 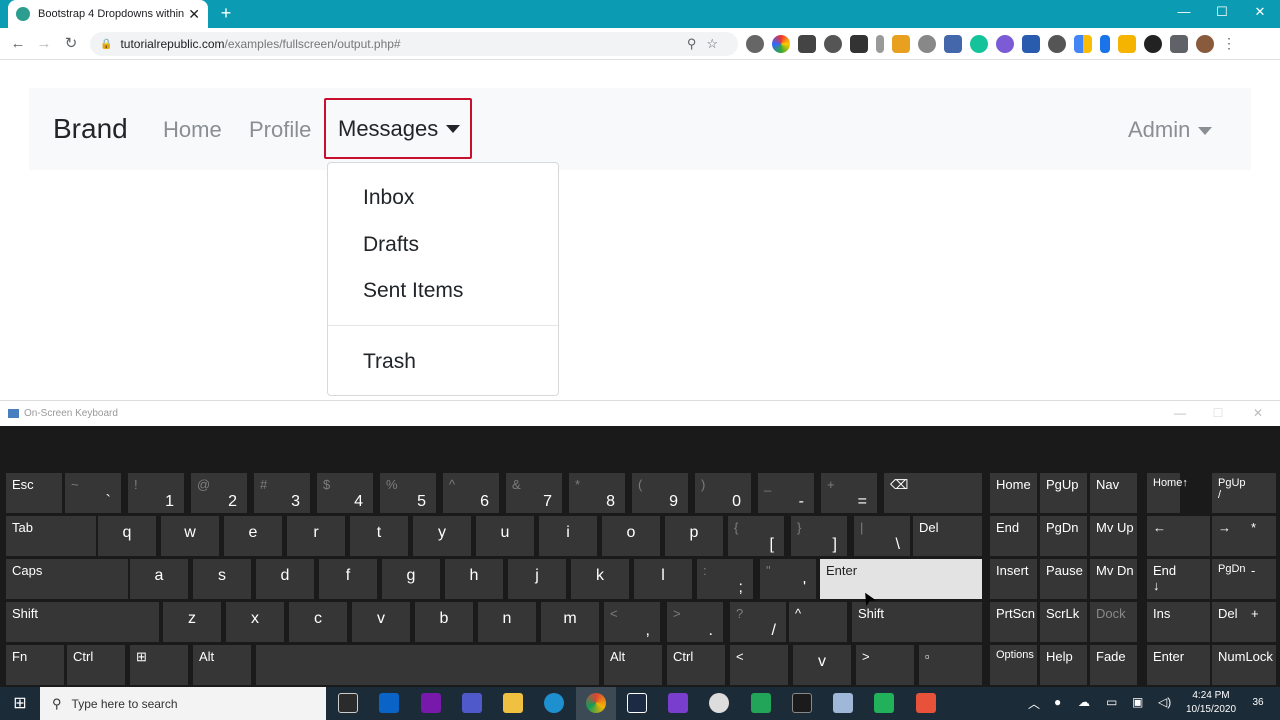 I want to click on key-space: ←, so click(x=1163, y=536).